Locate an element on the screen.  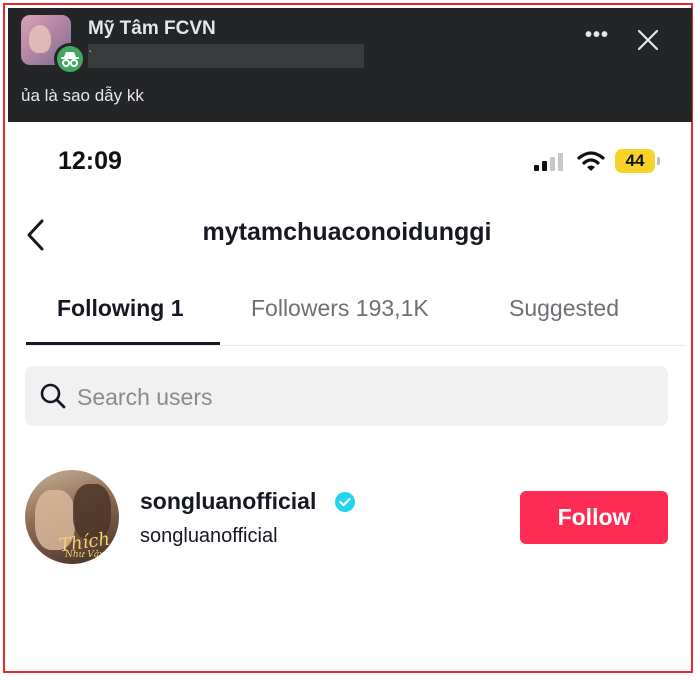
search-box is located at coordinates (346, 396).